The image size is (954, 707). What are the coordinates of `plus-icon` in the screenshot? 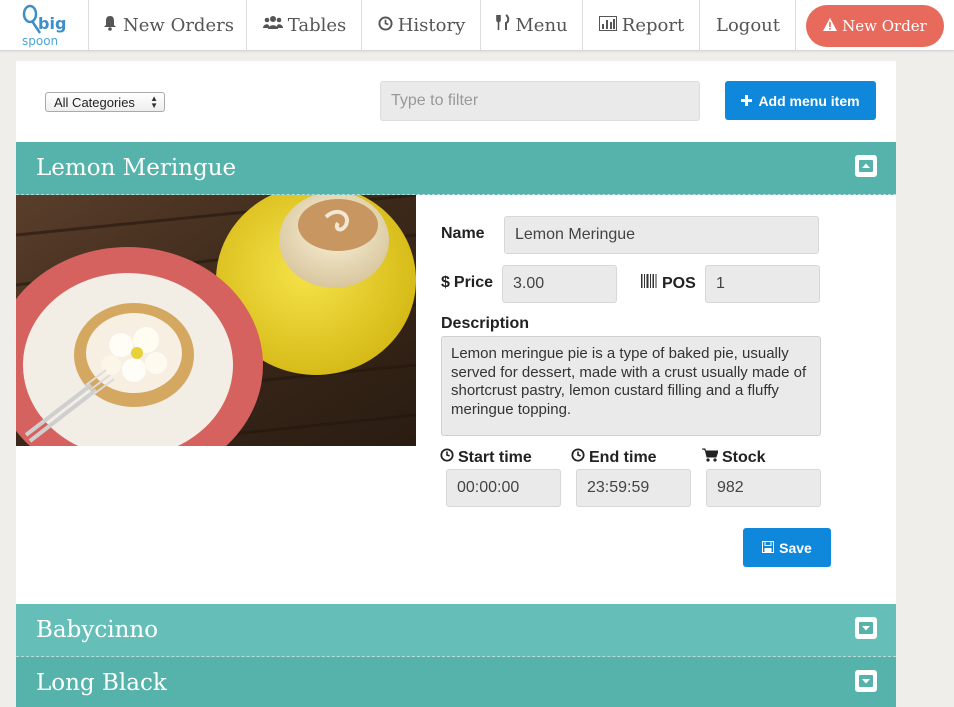 It's located at (747, 101).